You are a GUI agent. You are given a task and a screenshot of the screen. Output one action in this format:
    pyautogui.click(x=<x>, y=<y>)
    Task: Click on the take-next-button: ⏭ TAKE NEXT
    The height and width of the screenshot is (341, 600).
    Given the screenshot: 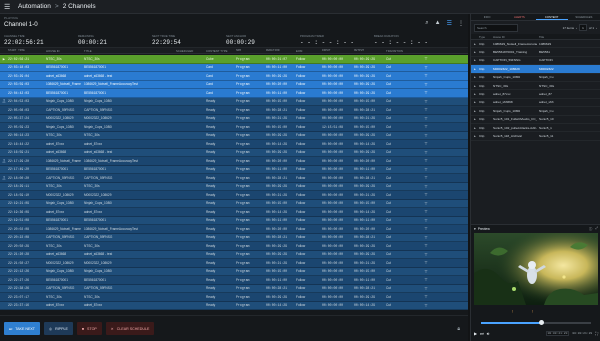 What is the action you would take?
    pyautogui.click(x=22, y=328)
    